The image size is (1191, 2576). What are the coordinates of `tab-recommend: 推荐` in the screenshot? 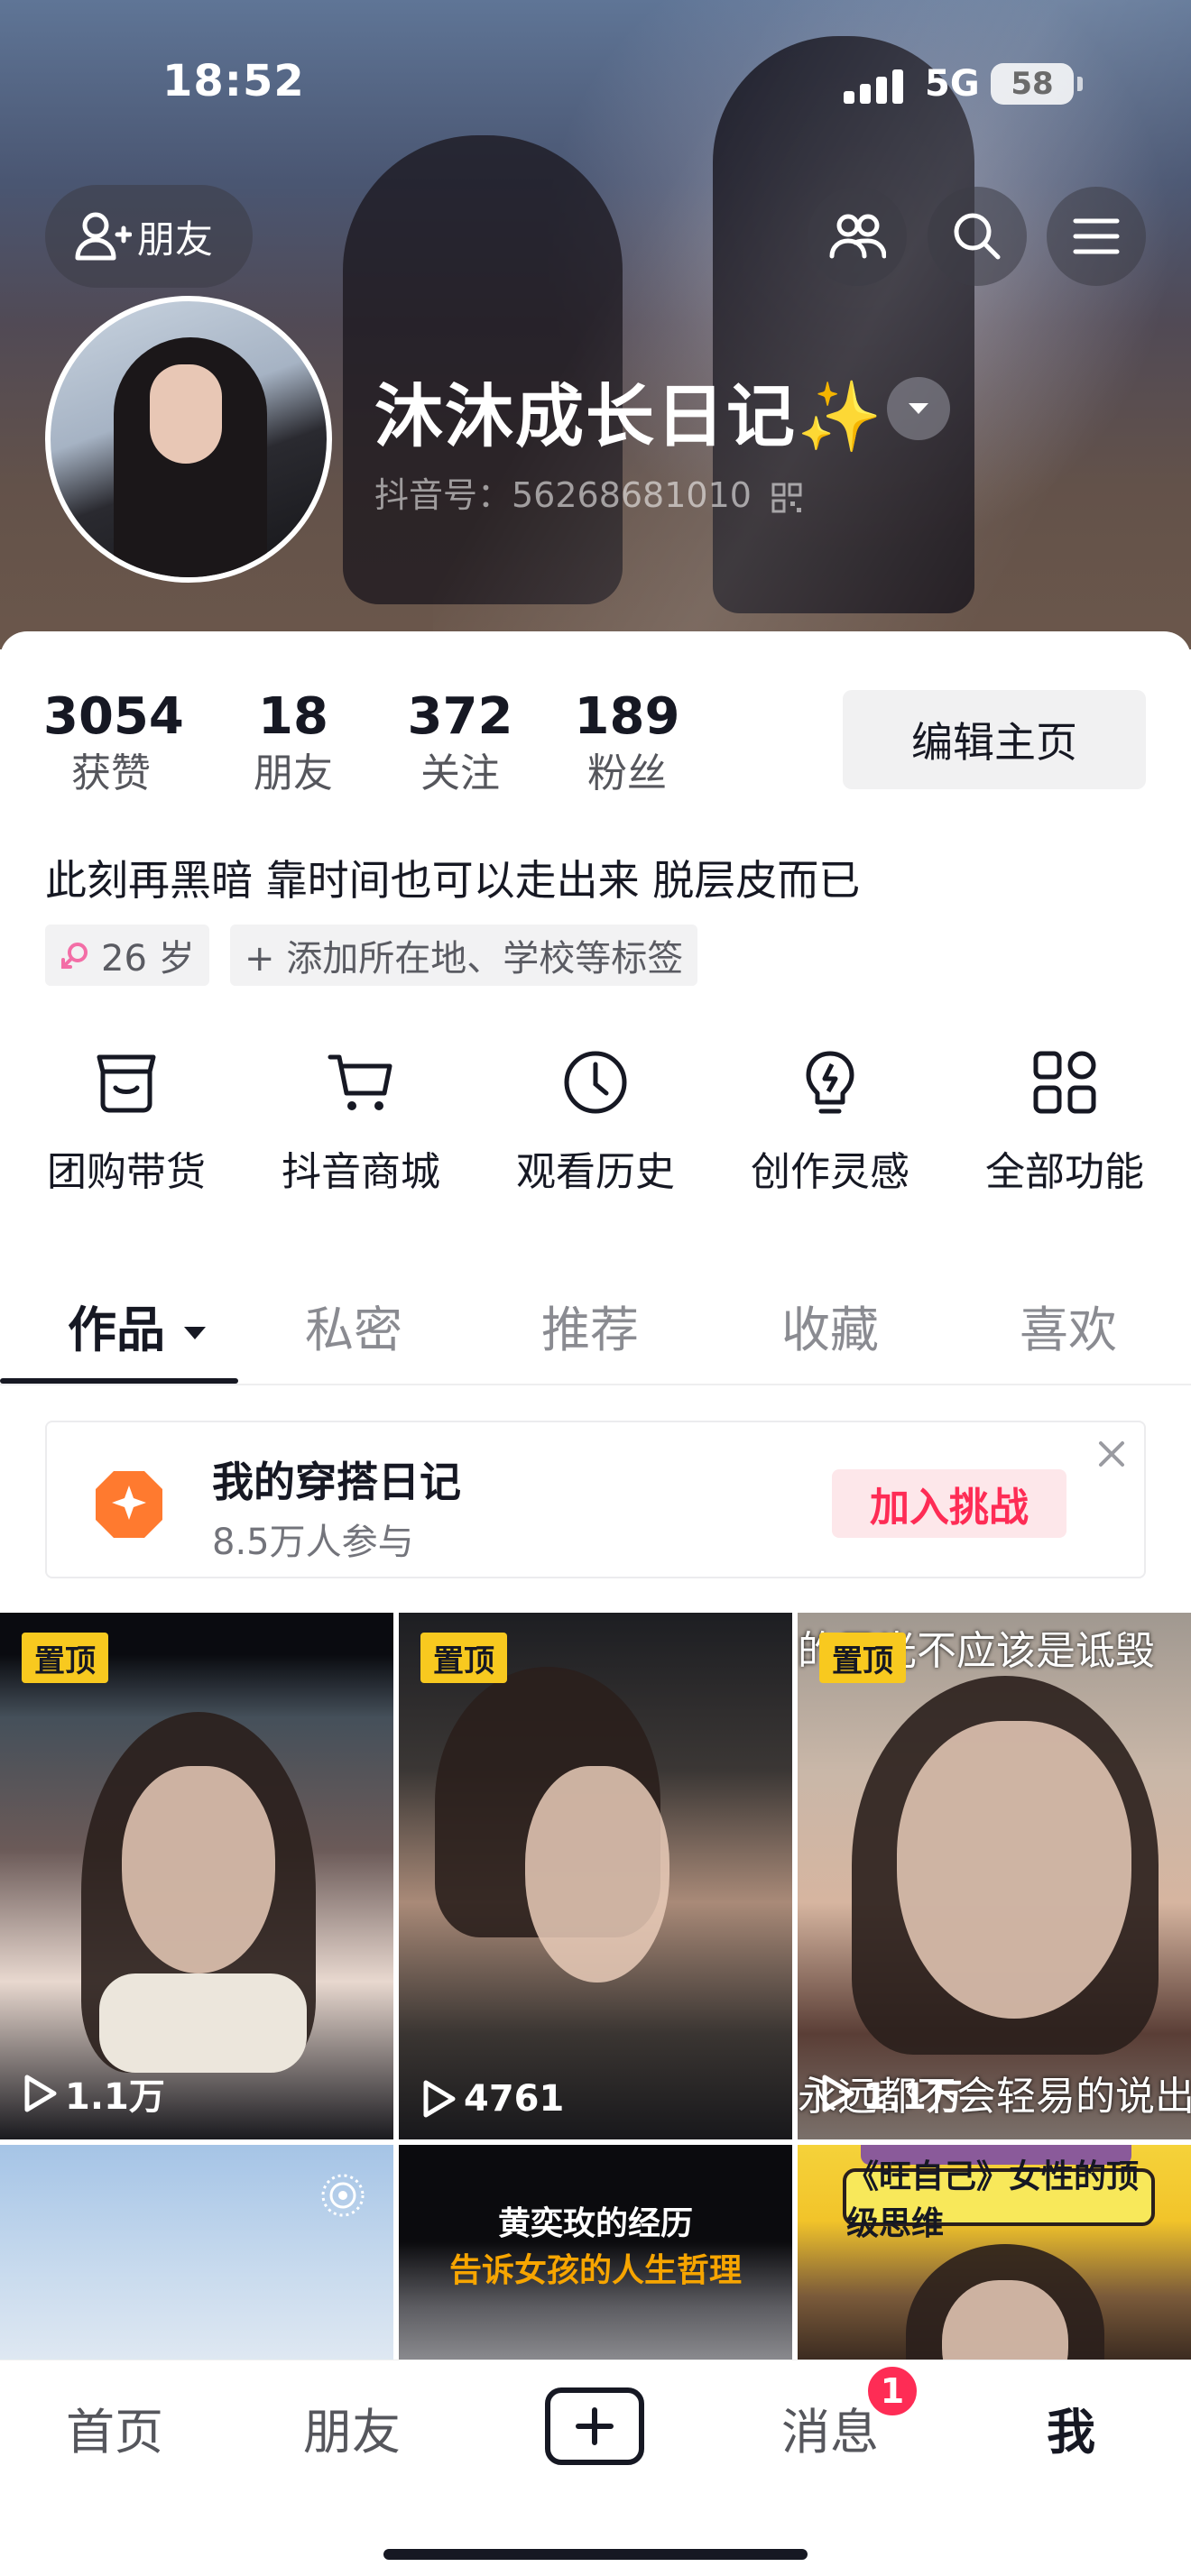 It's located at (590, 1325).